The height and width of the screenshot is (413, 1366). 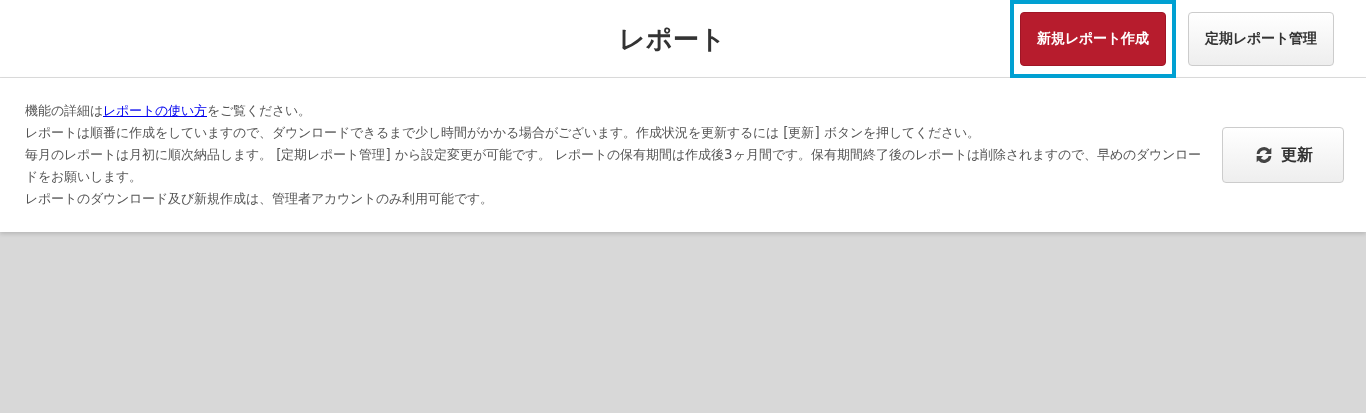 What do you see at coordinates (613, 166) in the screenshot?
I see `notice-text: 毎月のレポートは月初に順次納品します。 [定期レポート管理] から設定変更が可能です。 レポートの保有期間は作成後3ヶ月間です。保有期間終了後のレポートは削除されますので、早めのダウンロードをお願いします。` at bounding box center [613, 166].